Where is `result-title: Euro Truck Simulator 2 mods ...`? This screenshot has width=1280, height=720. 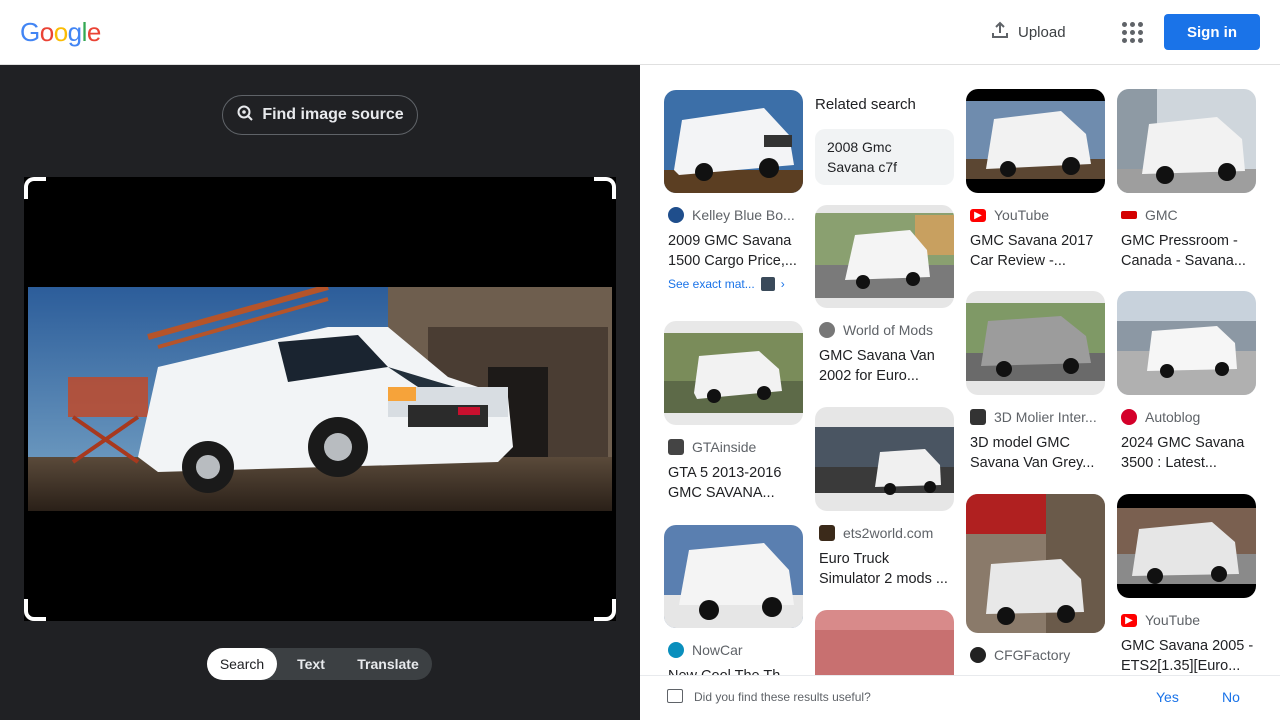 result-title: Euro Truck Simulator 2 mods ... is located at coordinates (886, 569).